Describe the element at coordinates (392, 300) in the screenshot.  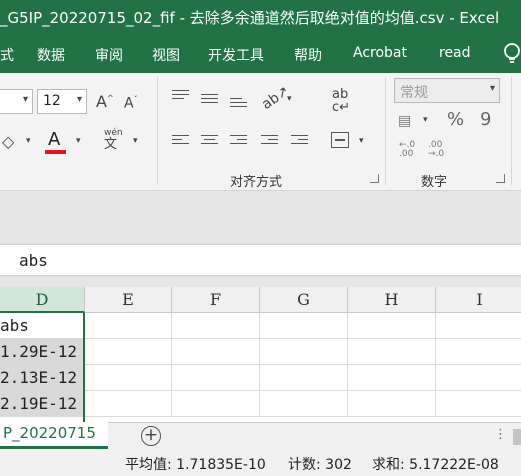
I see `column-header-h: H` at that location.